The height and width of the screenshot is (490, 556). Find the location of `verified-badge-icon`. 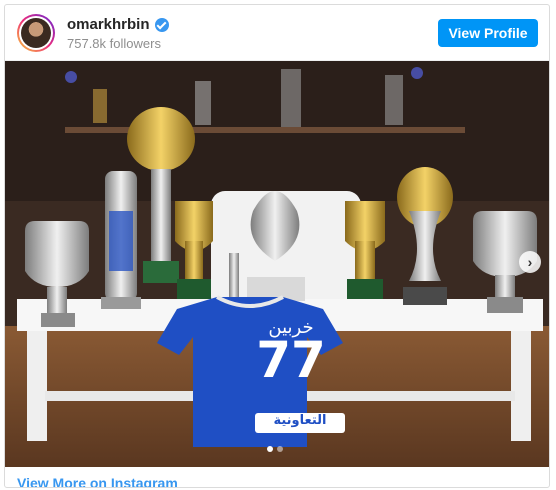

verified-badge-icon is located at coordinates (161, 24).